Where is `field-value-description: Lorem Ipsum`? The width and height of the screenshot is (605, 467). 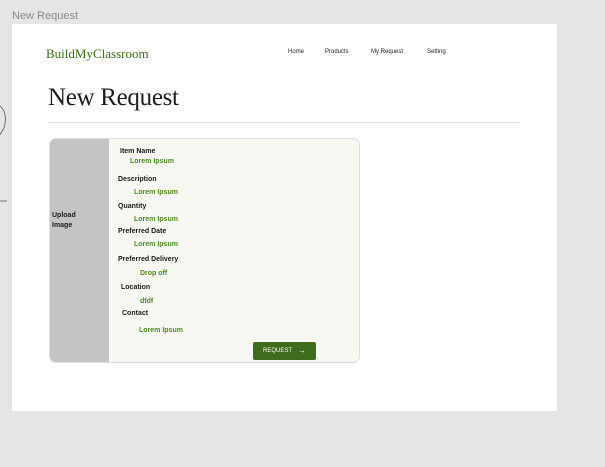
field-value-description: Lorem Ipsum is located at coordinates (156, 192).